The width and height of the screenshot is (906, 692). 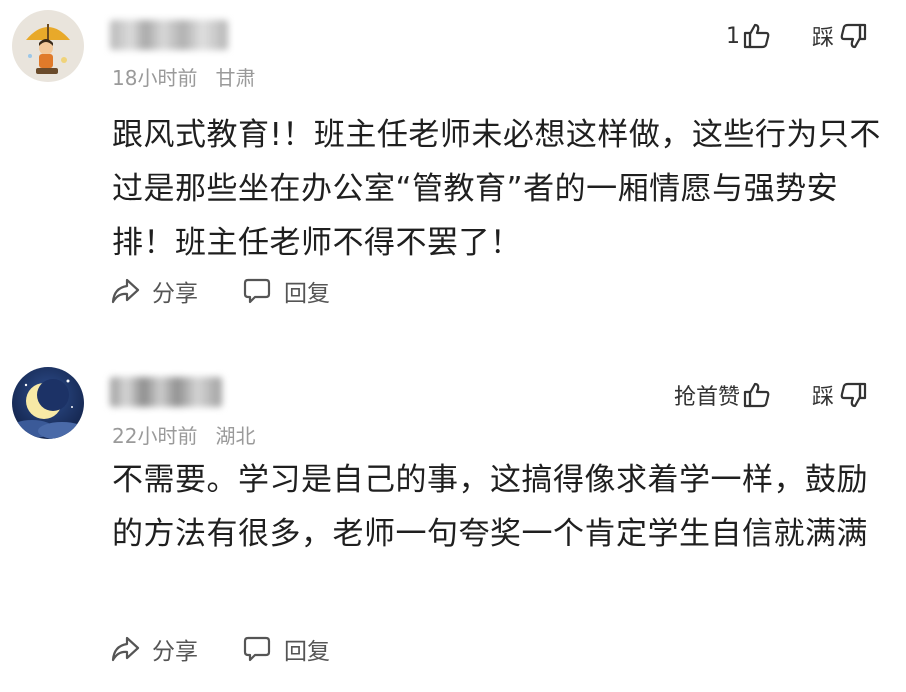 What do you see at coordinates (733, 36) in the screenshot?
I see `like-count: 1` at bounding box center [733, 36].